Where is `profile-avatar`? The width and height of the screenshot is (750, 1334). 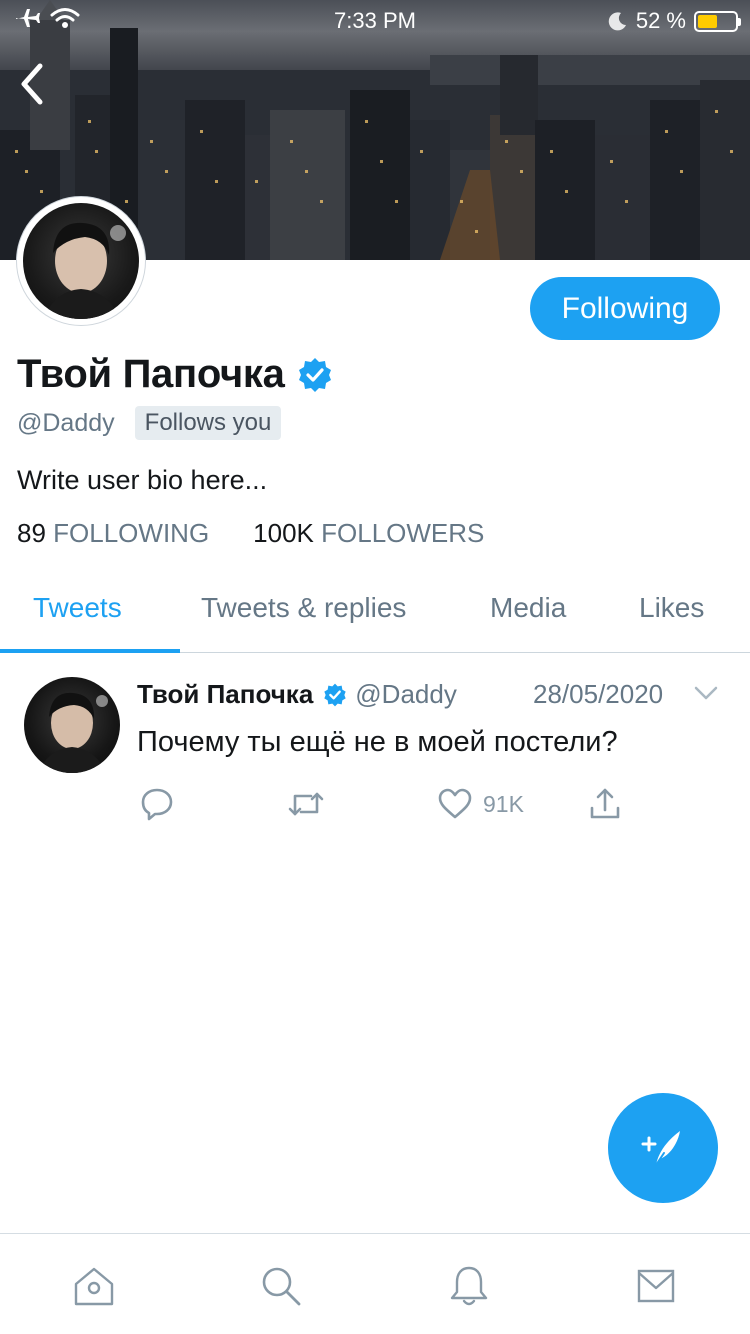 profile-avatar is located at coordinates (81, 261).